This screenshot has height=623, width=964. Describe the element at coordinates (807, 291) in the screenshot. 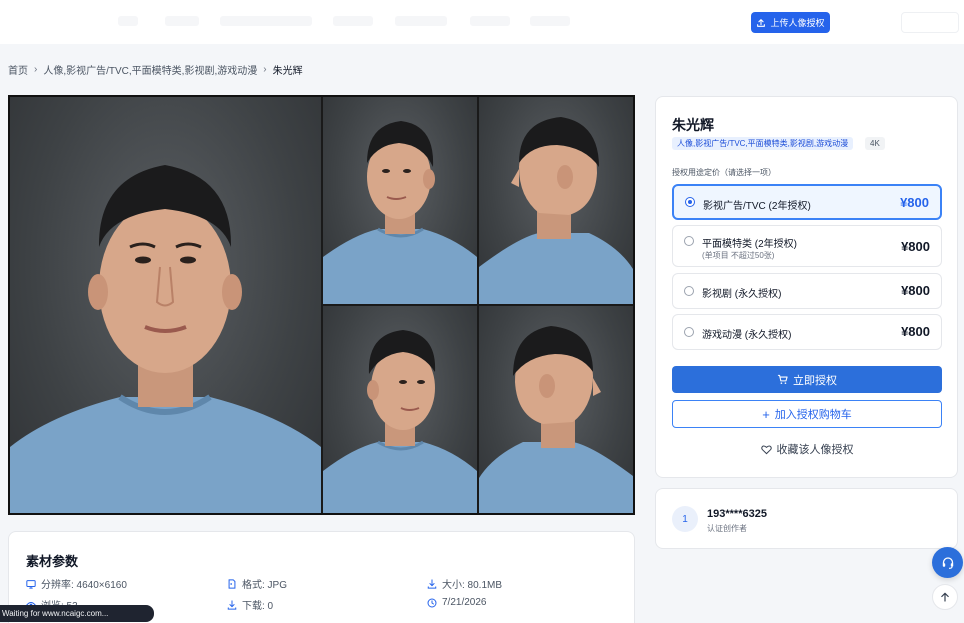

I see `license-option-drama: 影视剧 (永久授权) ¥800` at that location.